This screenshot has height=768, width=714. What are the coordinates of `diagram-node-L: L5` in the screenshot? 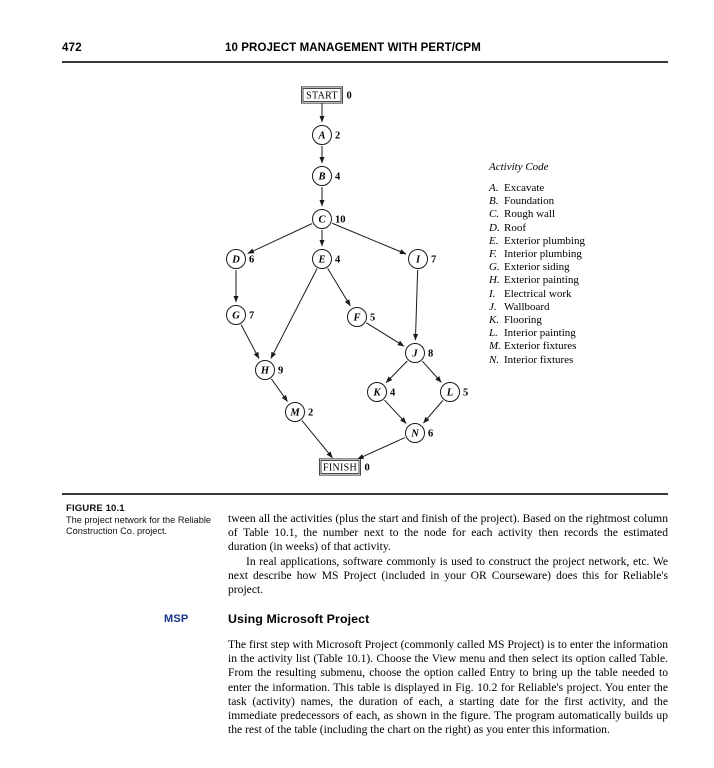 It's located at (454, 392).